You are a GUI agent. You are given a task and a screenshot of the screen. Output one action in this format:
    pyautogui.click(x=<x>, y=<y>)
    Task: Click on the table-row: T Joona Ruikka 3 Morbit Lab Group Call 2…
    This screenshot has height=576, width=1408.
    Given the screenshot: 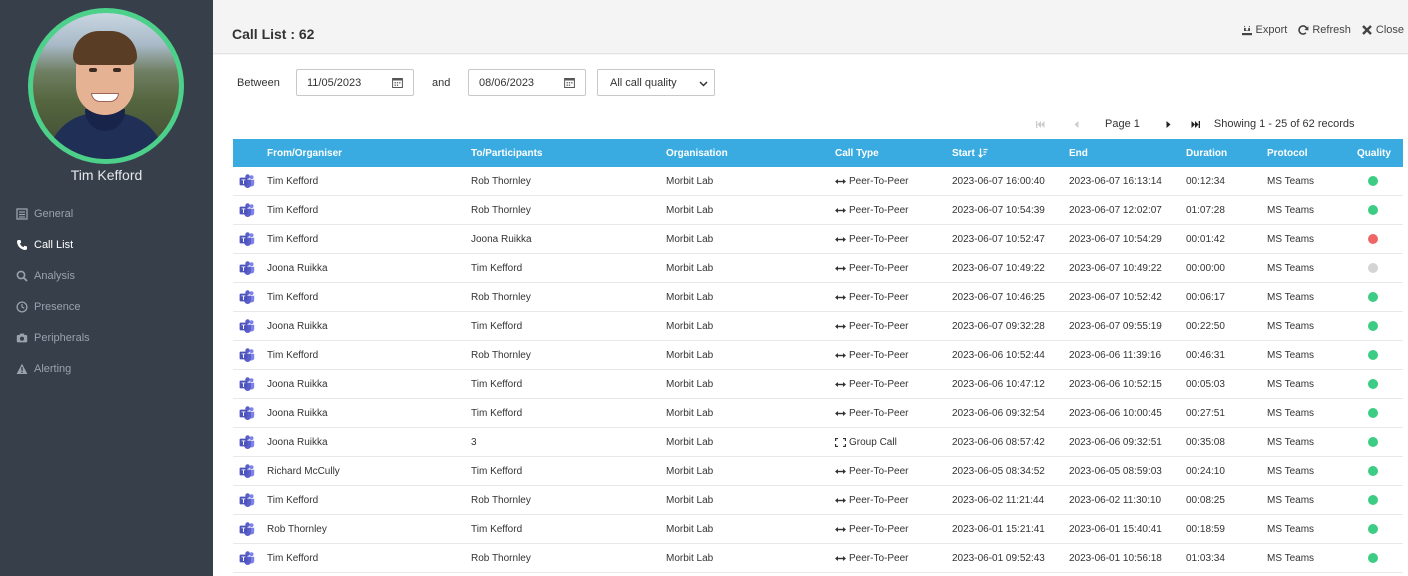 What is the action you would take?
    pyautogui.click(x=818, y=442)
    